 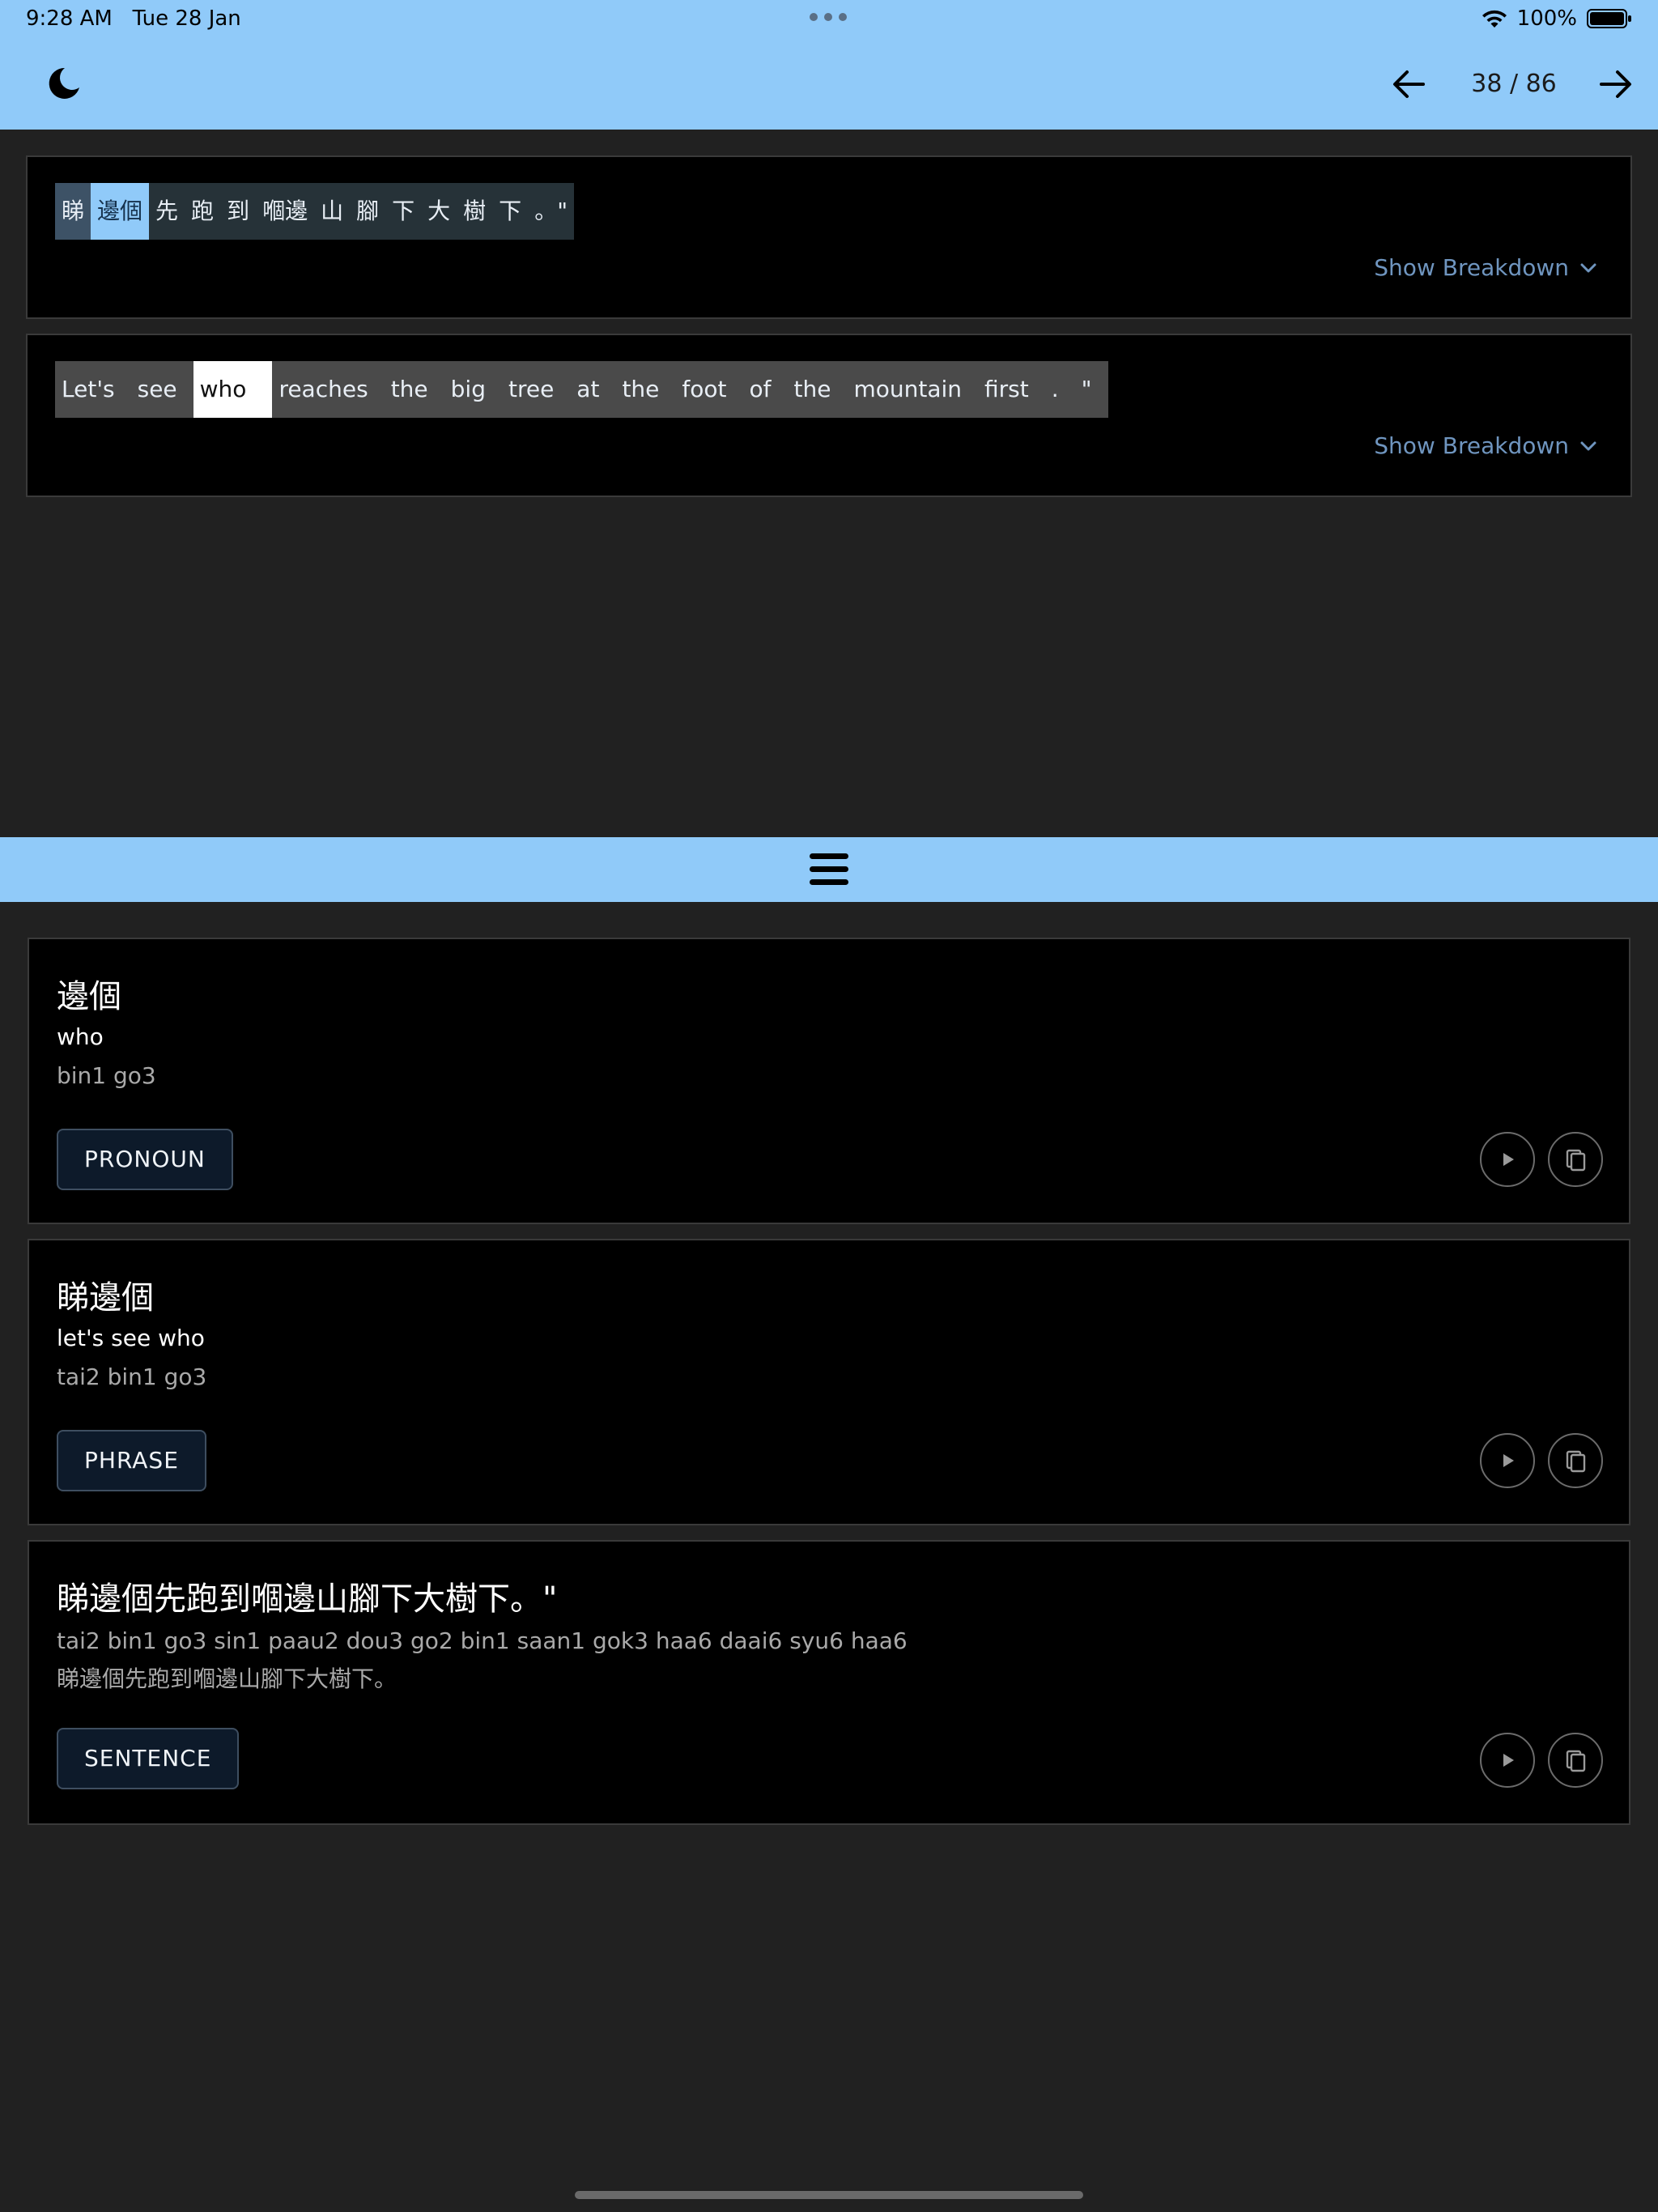 What do you see at coordinates (765, 389) in the screenshot?
I see `token: of` at bounding box center [765, 389].